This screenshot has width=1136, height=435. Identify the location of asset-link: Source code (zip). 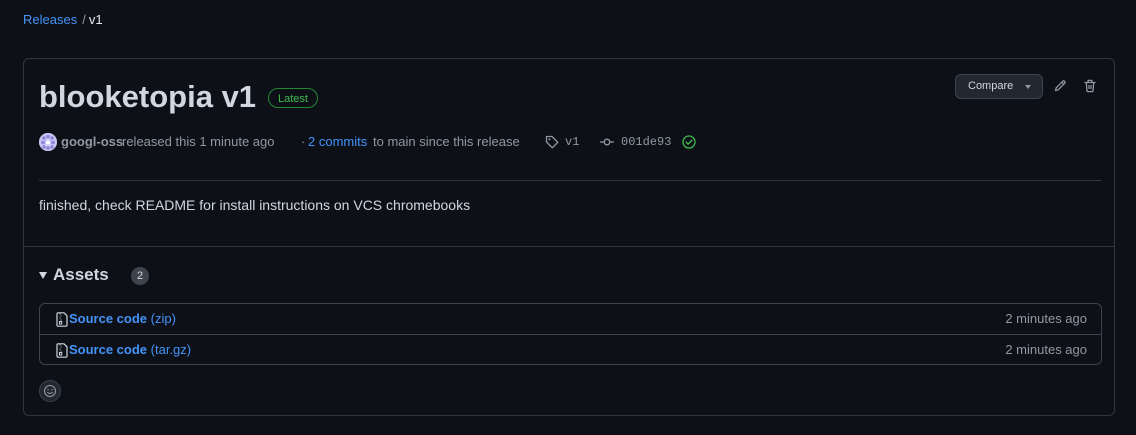
(122, 319).